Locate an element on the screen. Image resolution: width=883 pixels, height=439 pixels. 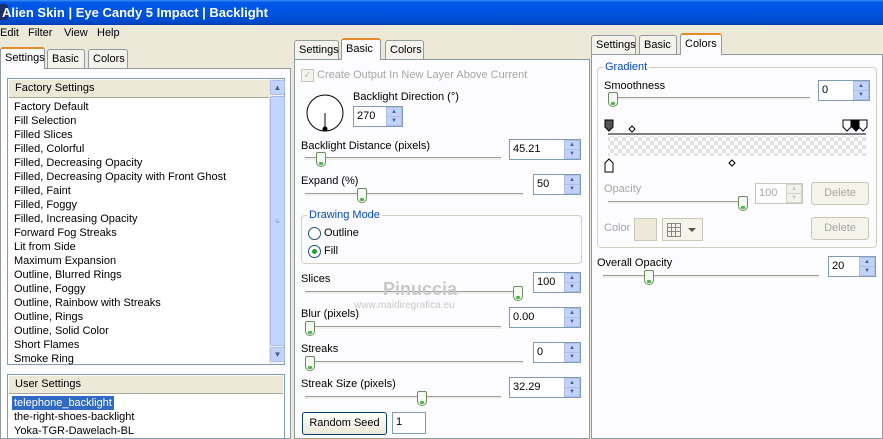
backlight-distance-value: 45.21 is located at coordinates (527, 149).